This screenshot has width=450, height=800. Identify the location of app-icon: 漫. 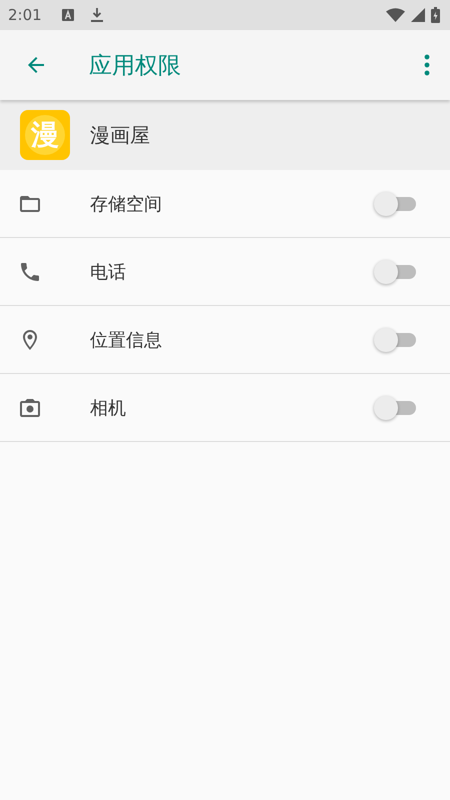
(45, 135).